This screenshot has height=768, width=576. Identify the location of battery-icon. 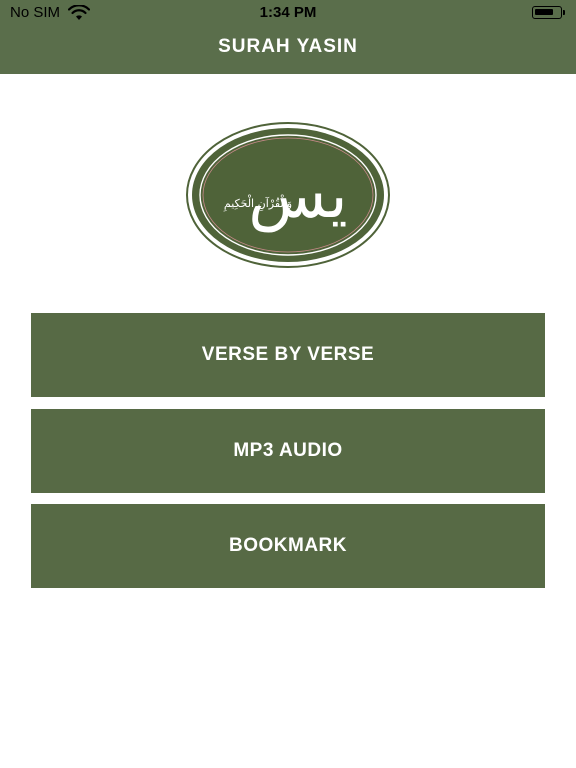
(548, 12).